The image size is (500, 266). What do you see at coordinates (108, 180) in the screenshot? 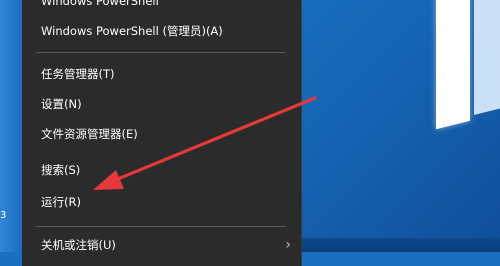
I see `annotation-arrow-head` at bounding box center [108, 180].